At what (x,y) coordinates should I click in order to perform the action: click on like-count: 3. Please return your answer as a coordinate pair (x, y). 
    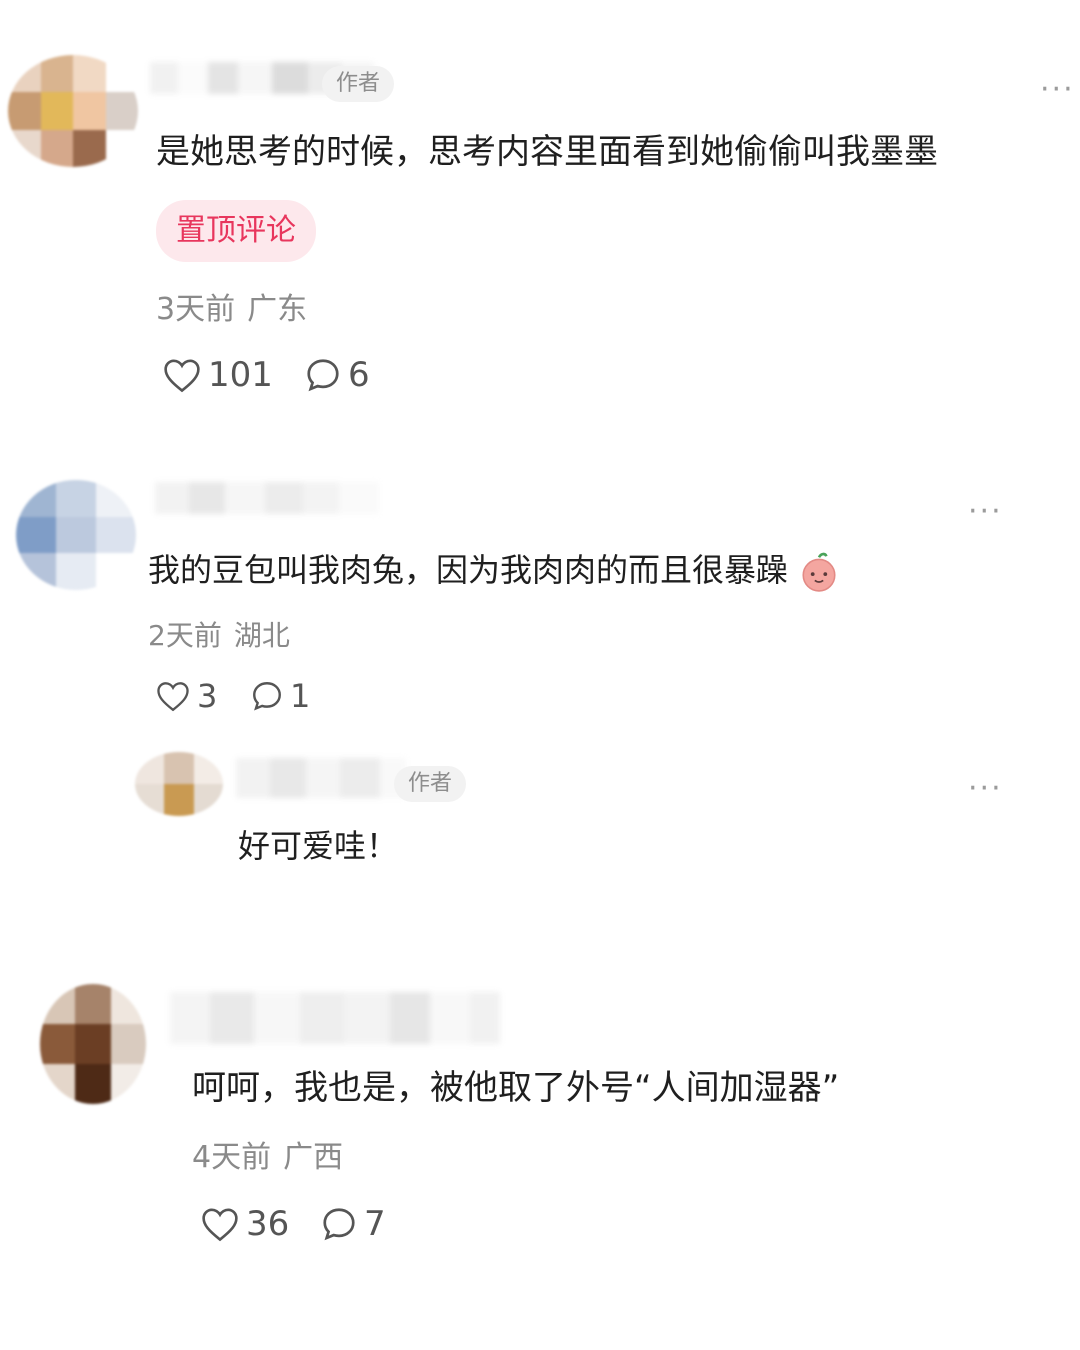
    Looking at the image, I should click on (207, 696).